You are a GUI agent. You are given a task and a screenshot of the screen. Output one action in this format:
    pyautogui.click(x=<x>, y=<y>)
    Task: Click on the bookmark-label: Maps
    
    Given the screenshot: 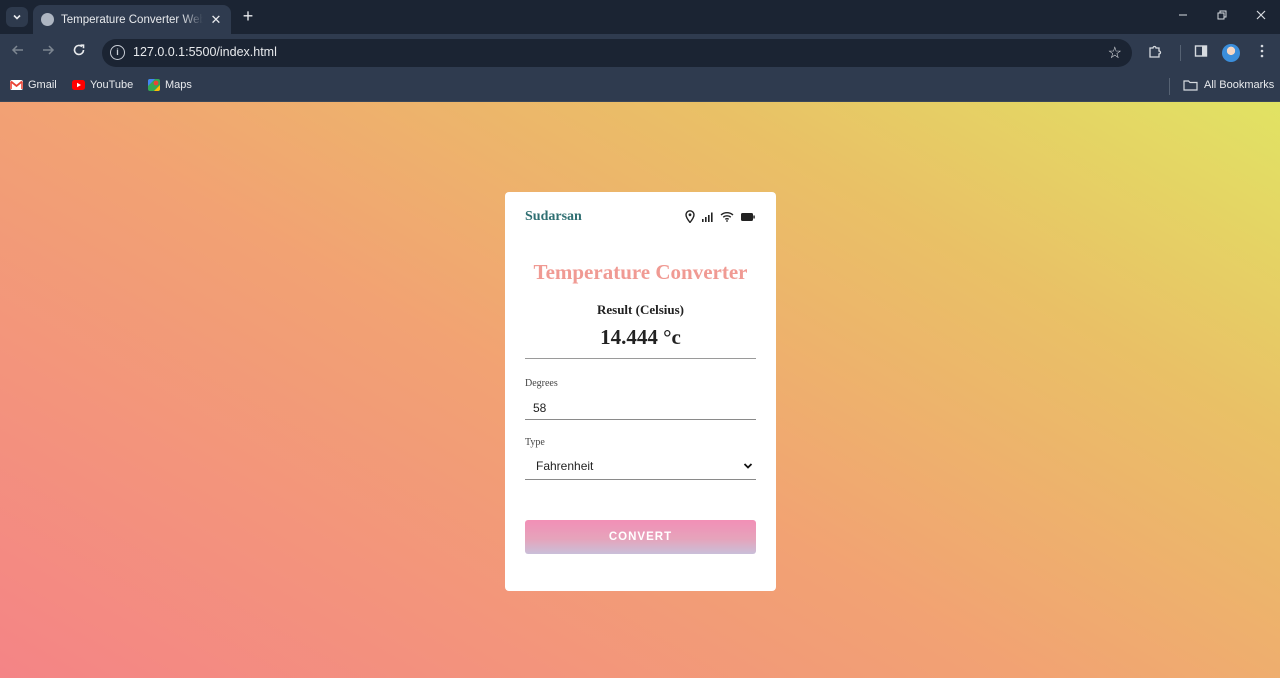 What is the action you would take?
    pyautogui.click(x=178, y=85)
    